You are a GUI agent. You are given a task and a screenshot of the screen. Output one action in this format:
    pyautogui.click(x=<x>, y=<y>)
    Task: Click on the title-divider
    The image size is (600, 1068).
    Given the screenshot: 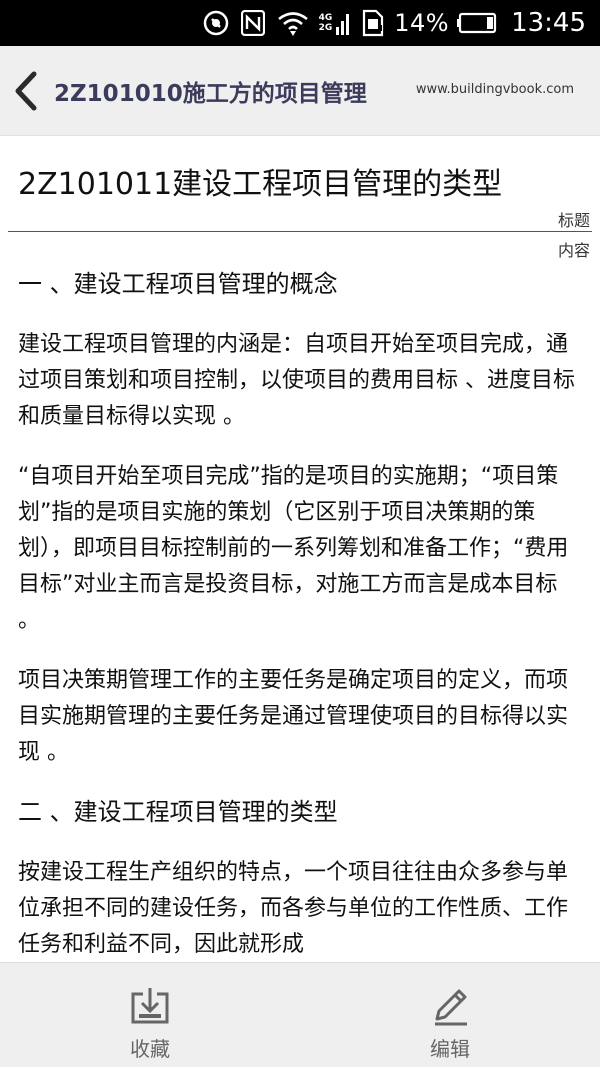 What is the action you would take?
    pyautogui.click(x=300, y=231)
    